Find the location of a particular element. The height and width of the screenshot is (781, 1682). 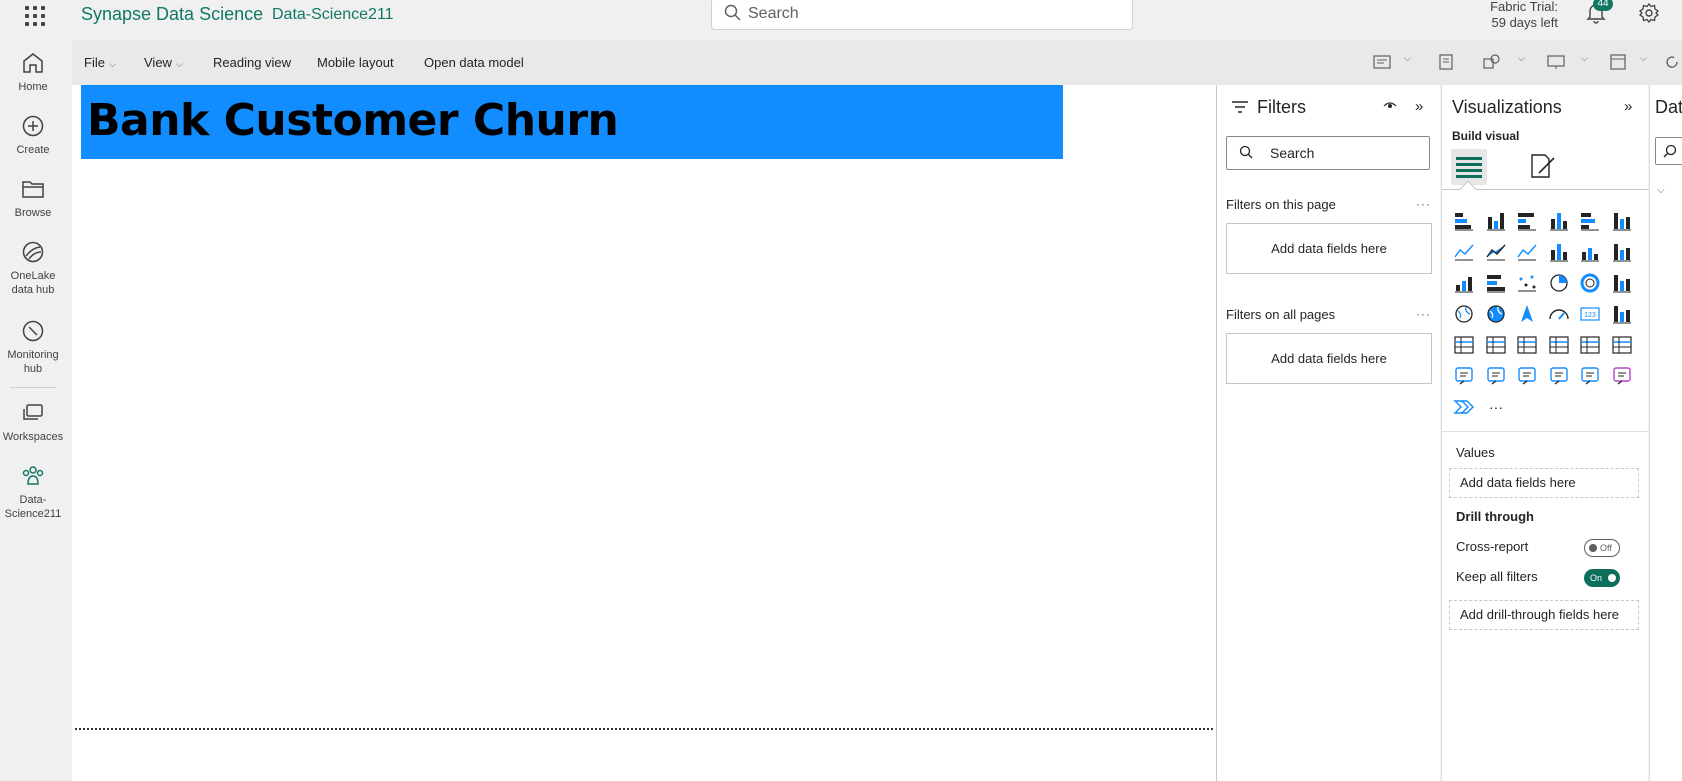

area-chart-icon-glyph is located at coordinates (1495, 252).